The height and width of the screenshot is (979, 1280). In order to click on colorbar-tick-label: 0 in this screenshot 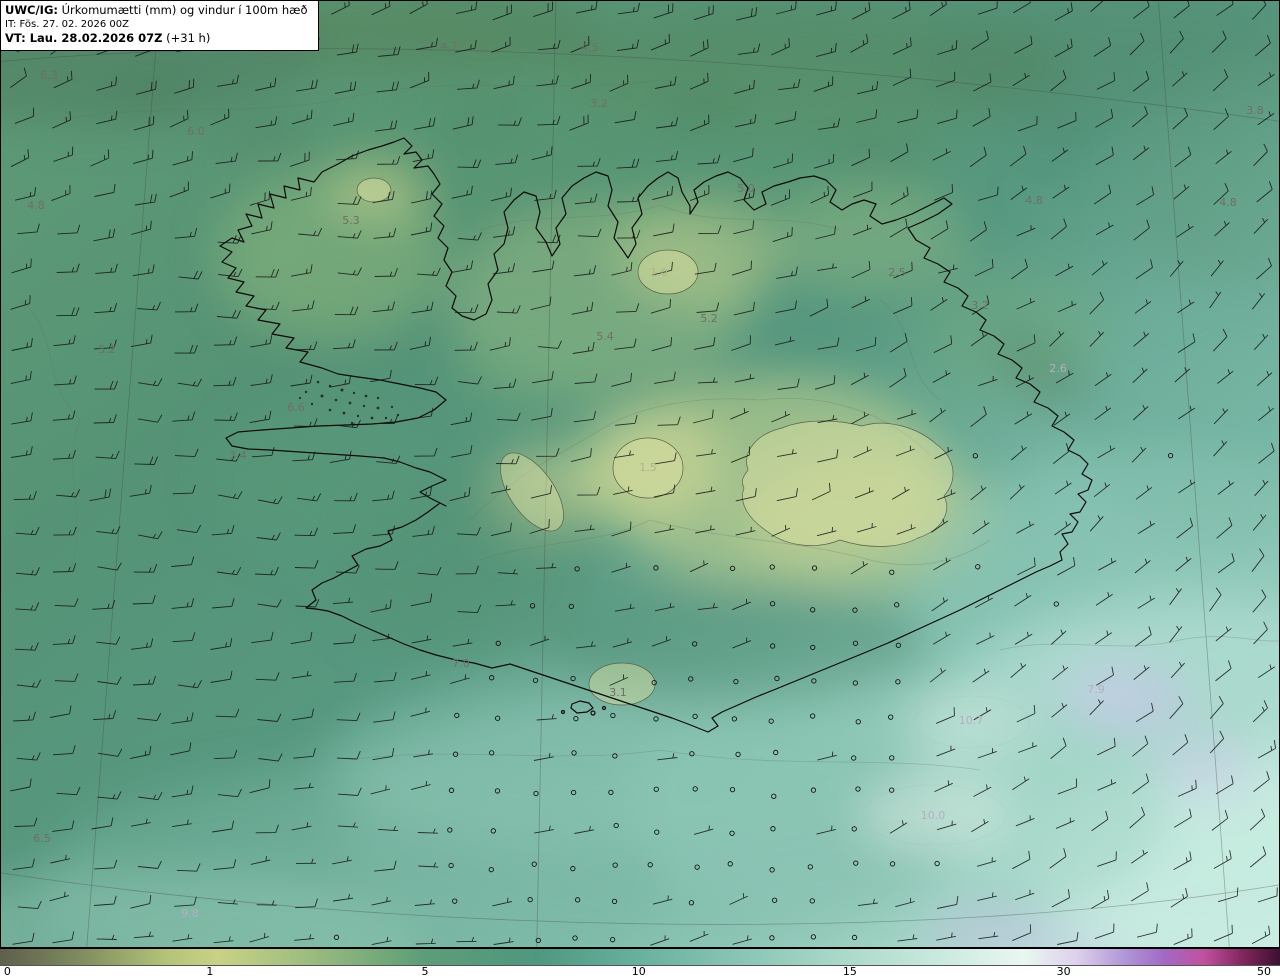, I will do `click(7, 971)`.